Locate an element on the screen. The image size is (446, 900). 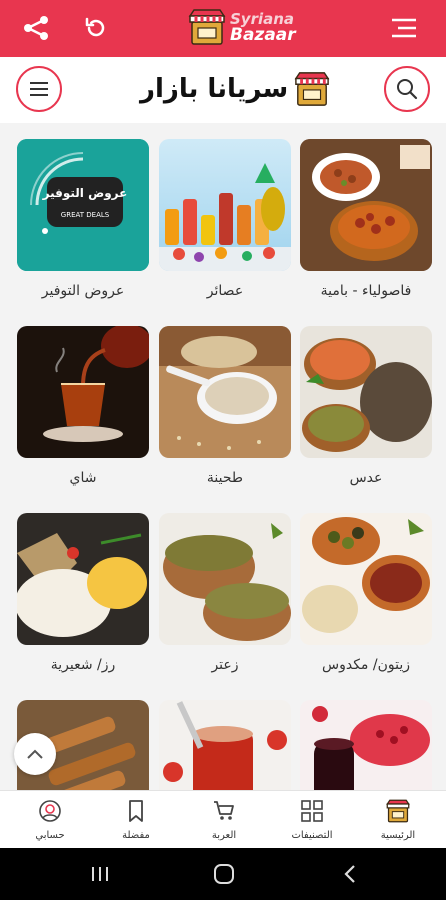
category-card: طحينة is located at coordinates (225, 406).